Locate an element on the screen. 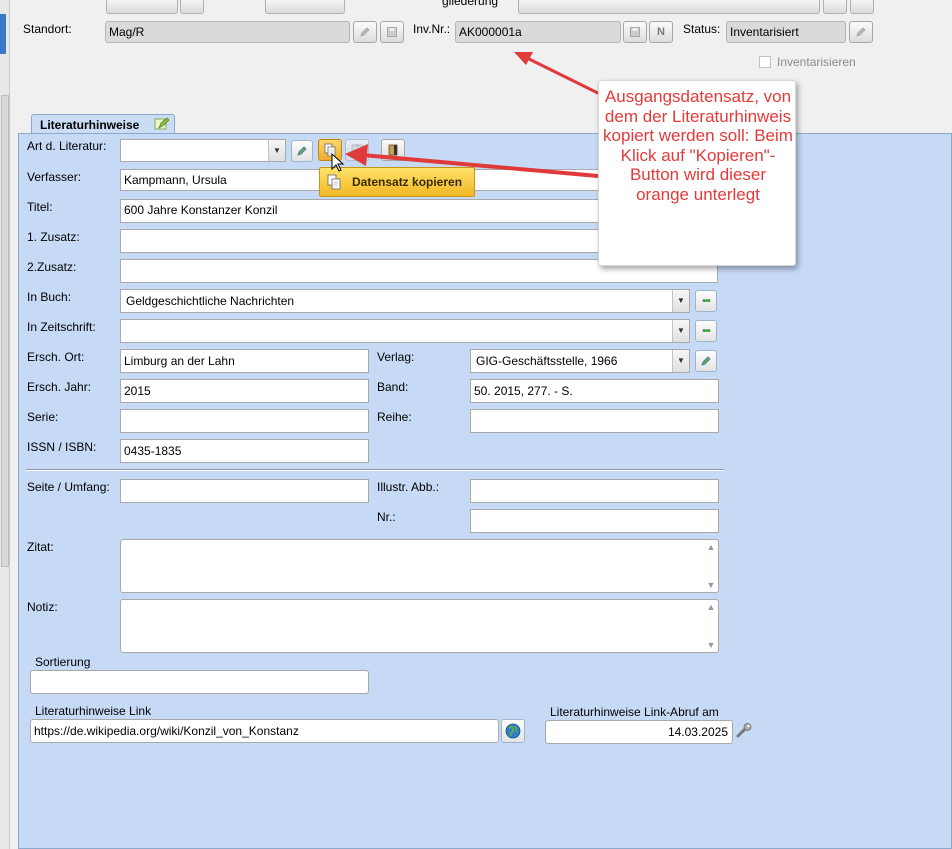  standort-save-button is located at coordinates (392, 32).